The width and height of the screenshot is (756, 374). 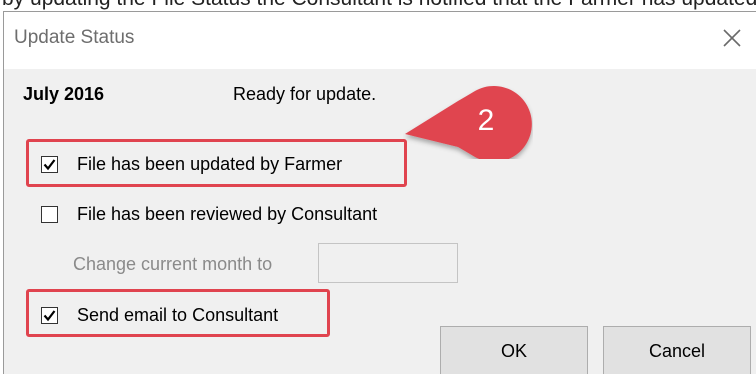 I want to click on close-button, so click(x=732, y=38).